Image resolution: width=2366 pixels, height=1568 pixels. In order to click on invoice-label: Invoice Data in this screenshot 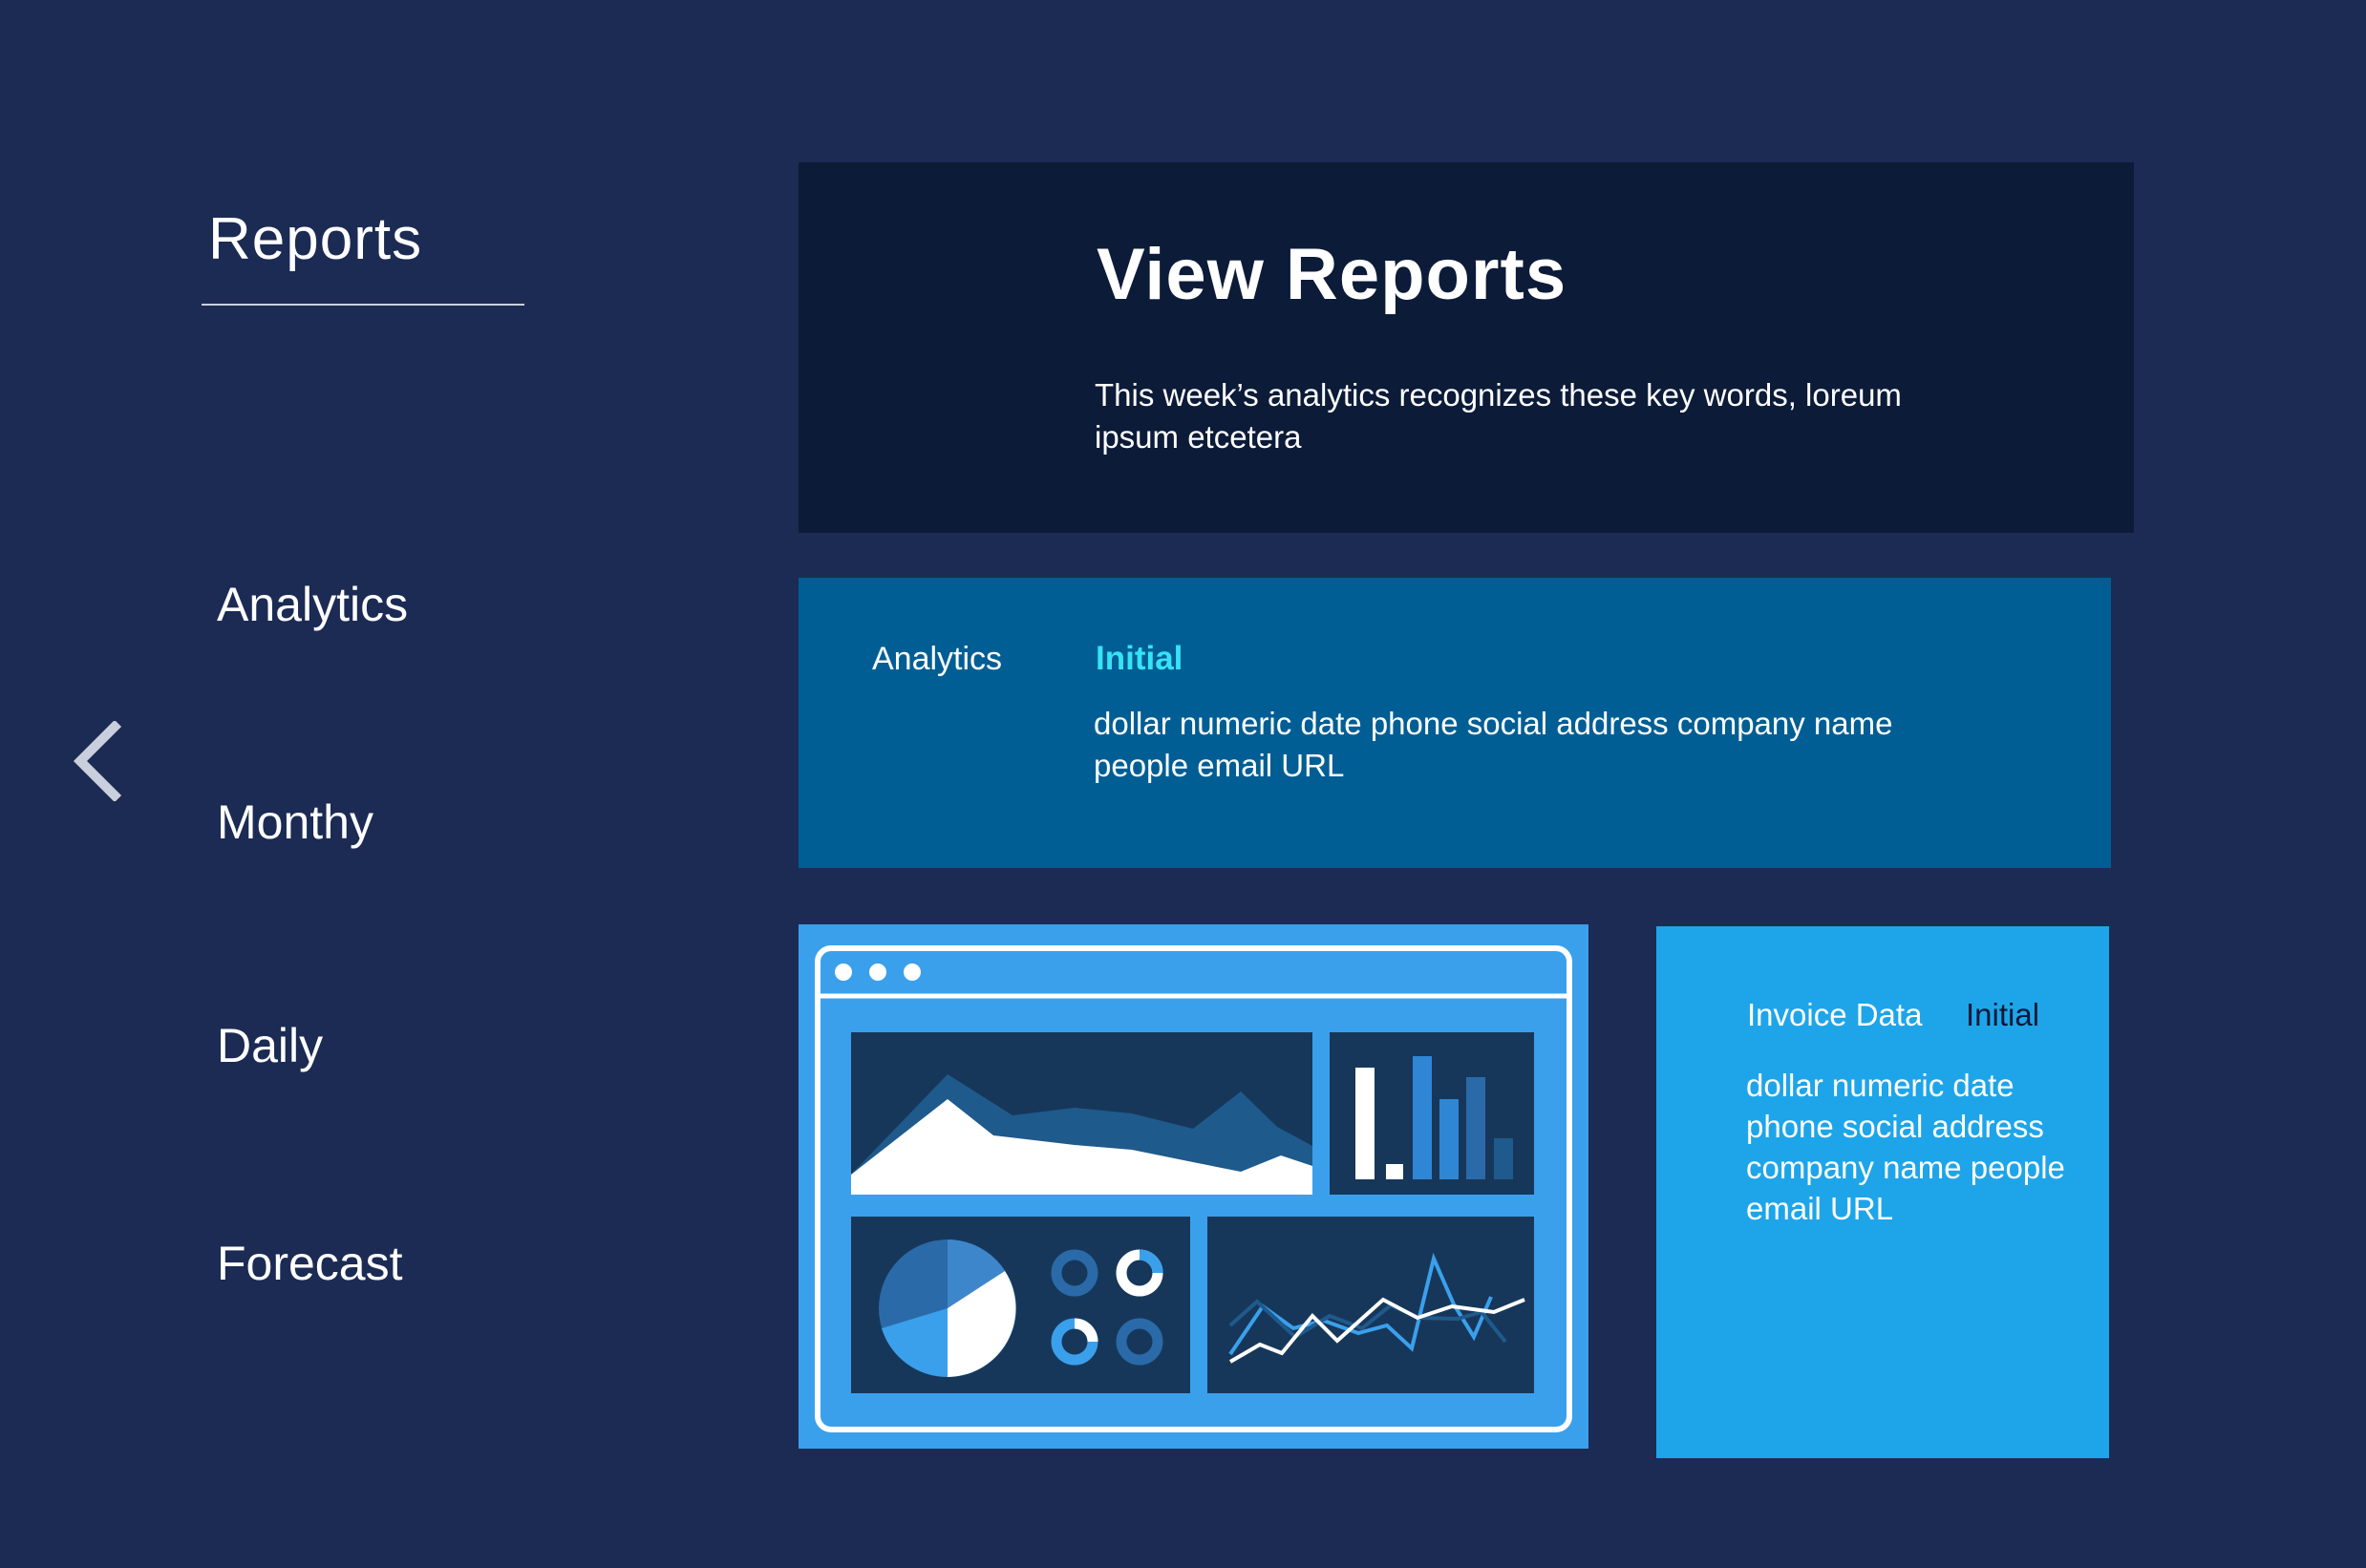, I will do `click(1835, 1014)`.